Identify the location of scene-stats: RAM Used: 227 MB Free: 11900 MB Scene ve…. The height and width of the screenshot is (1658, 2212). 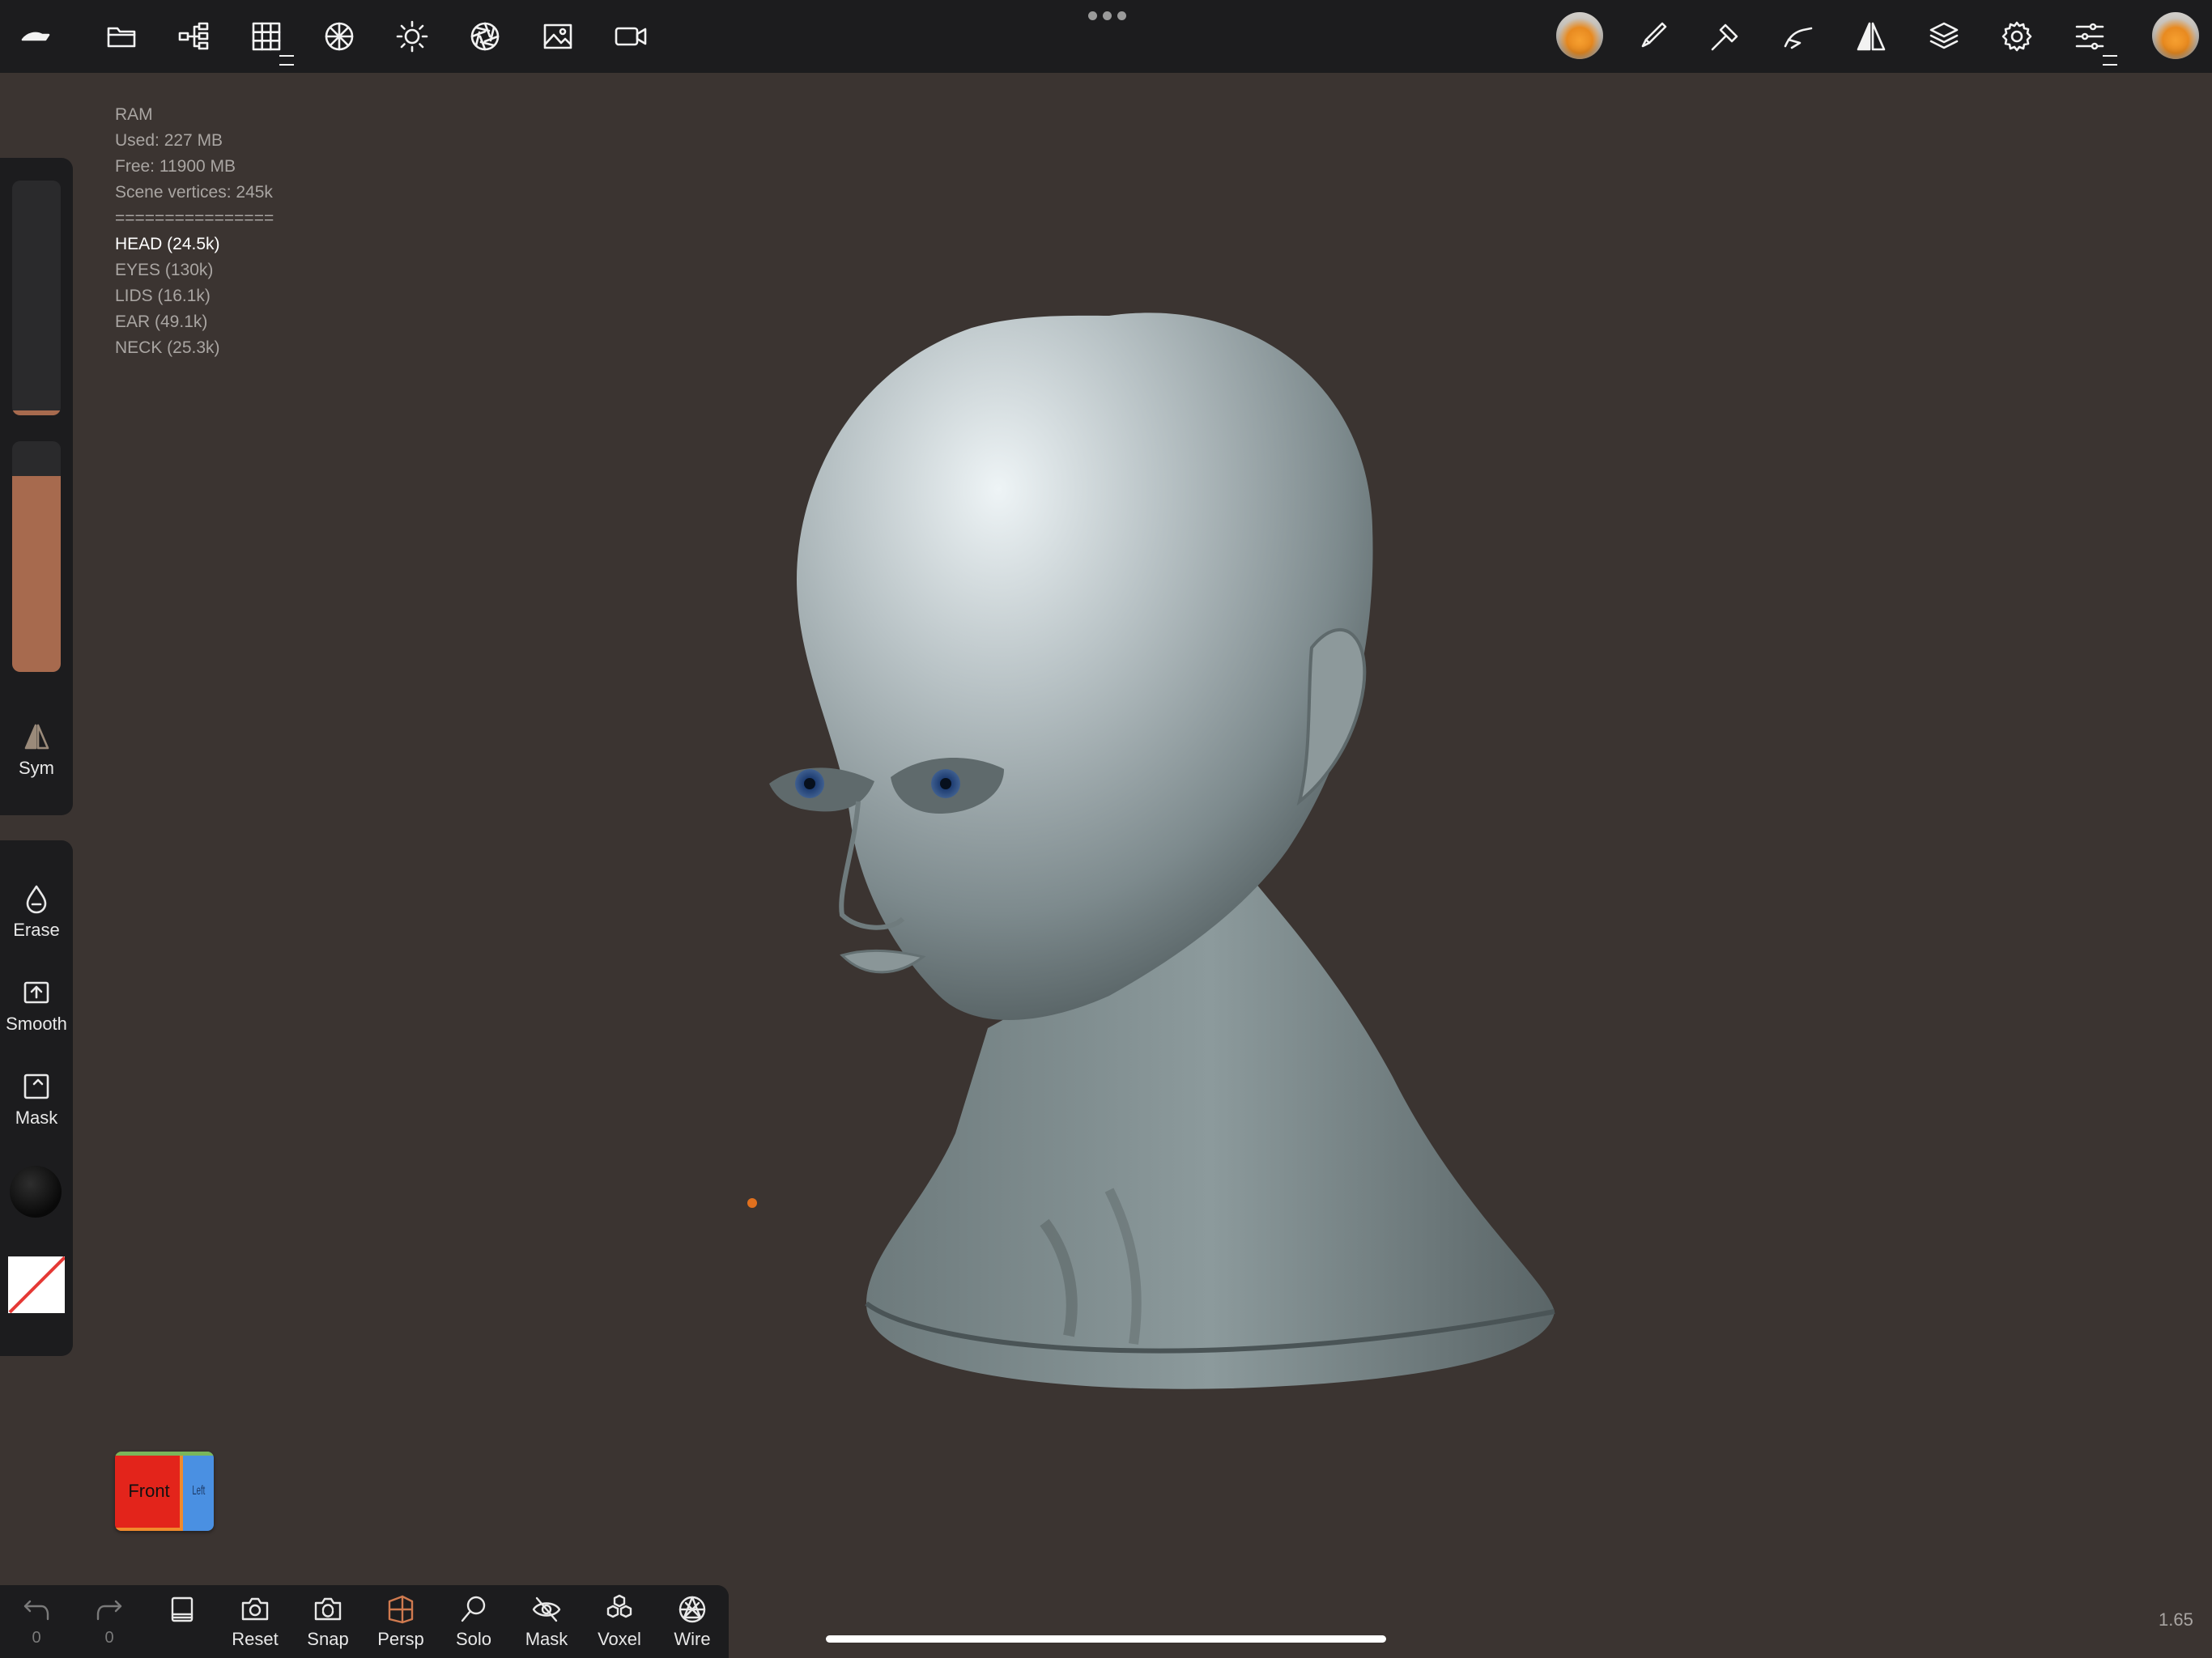
(195, 231).